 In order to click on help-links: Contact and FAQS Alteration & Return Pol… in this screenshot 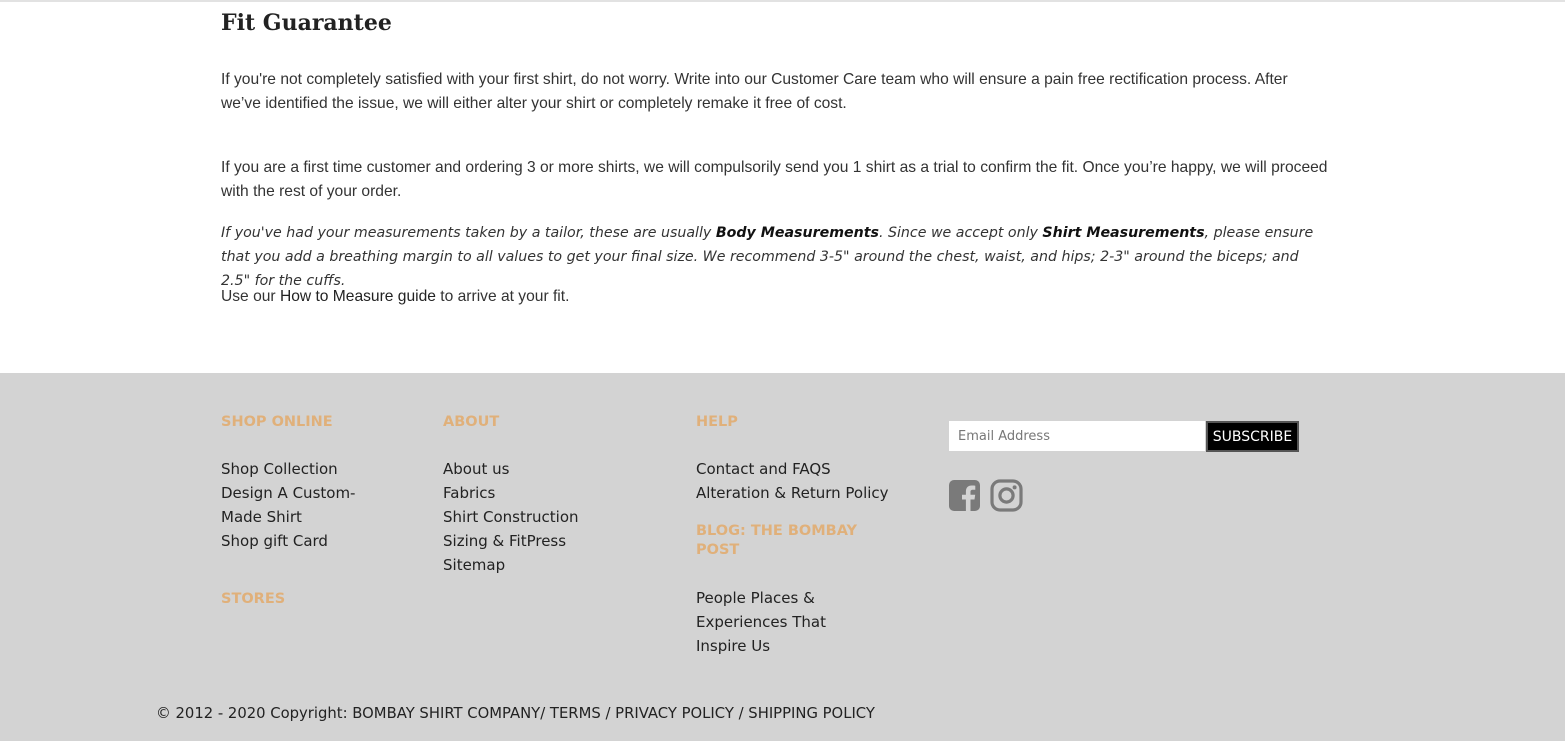, I will do `click(796, 481)`.